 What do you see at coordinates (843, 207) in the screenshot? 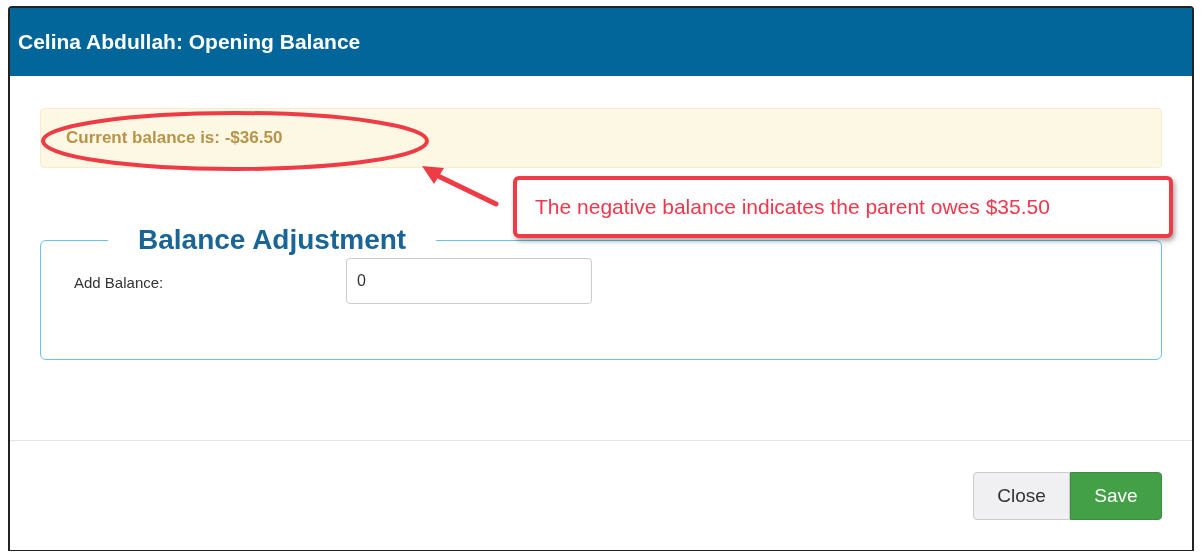
I see `annotation-callout: The negative balance indicates the parent owes $35.50` at bounding box center [843, 207].